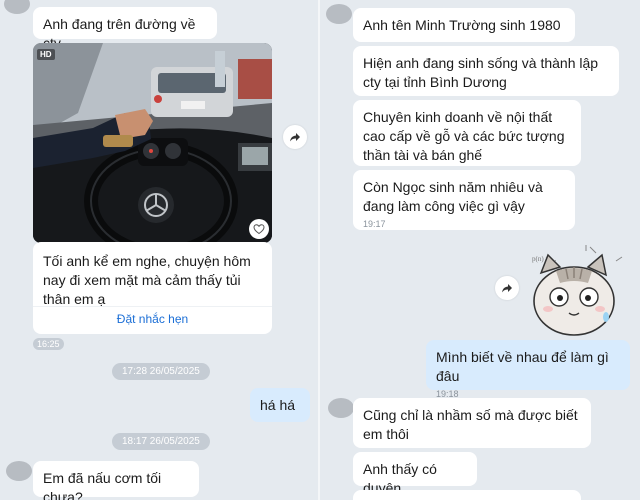 The image size is (640, 500). What do you see at coordinates (467, 495) in the screenshot?
I see `message-bubble-partial` at bounding box center [467, 495].